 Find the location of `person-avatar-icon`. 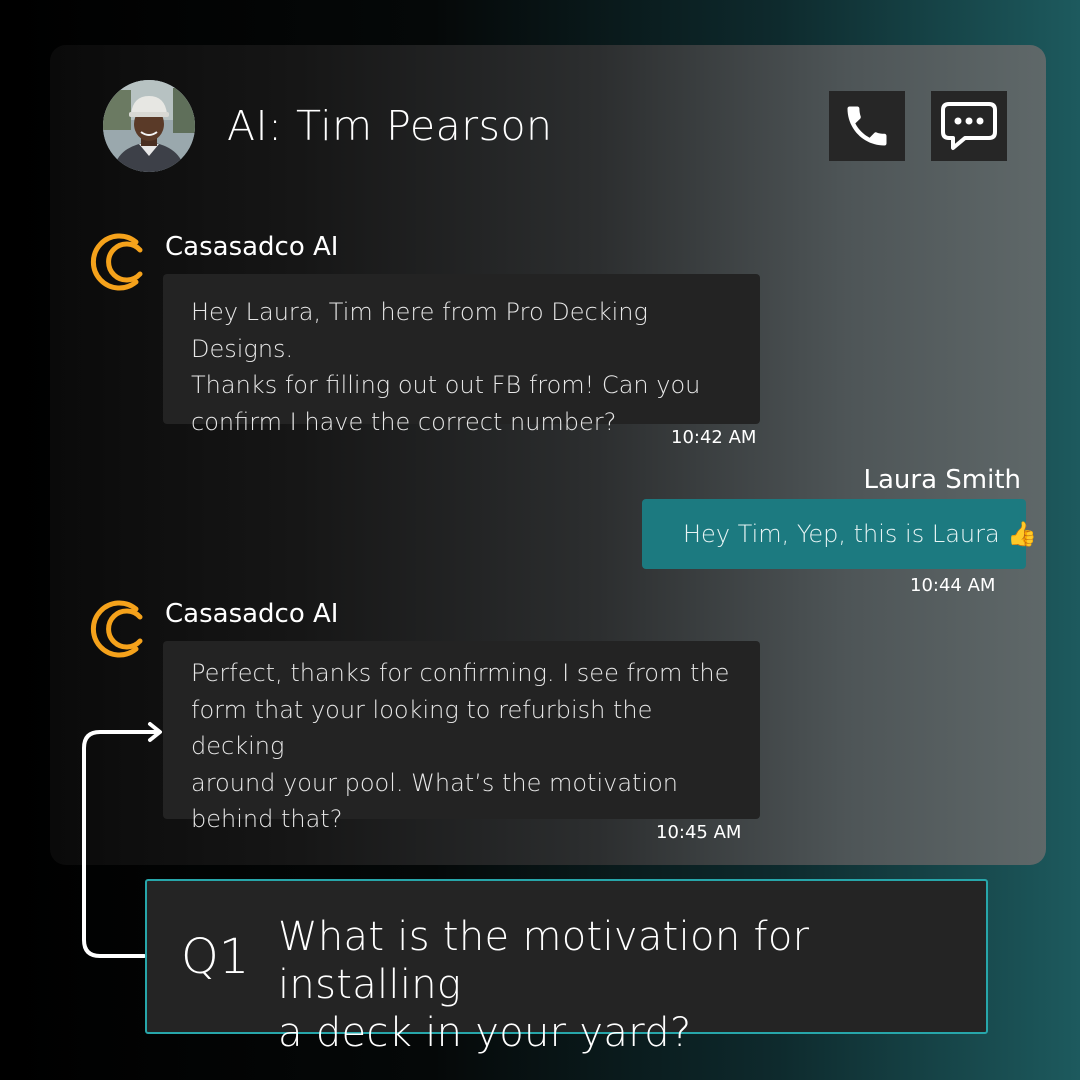

person-avatar-icon is located at coordinates (149, 126).